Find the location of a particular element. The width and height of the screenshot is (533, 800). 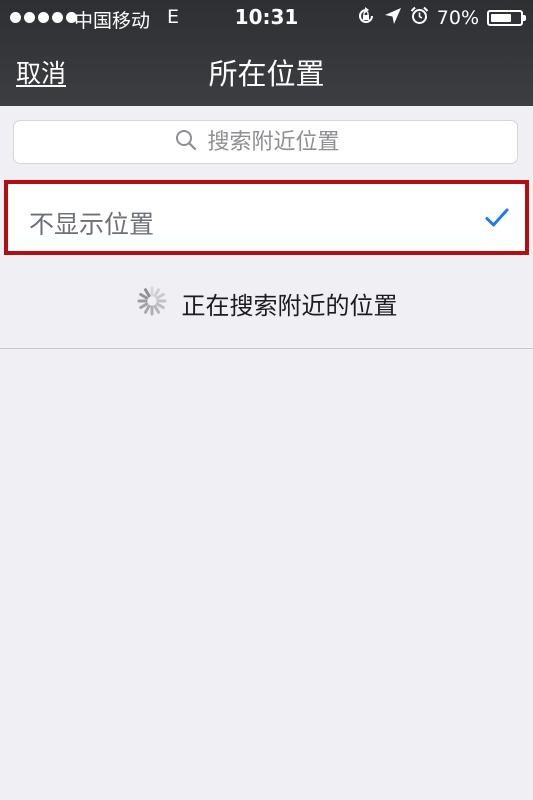

loading-row: 正在搜索附近的位置 is located at coordinates (266, 303).